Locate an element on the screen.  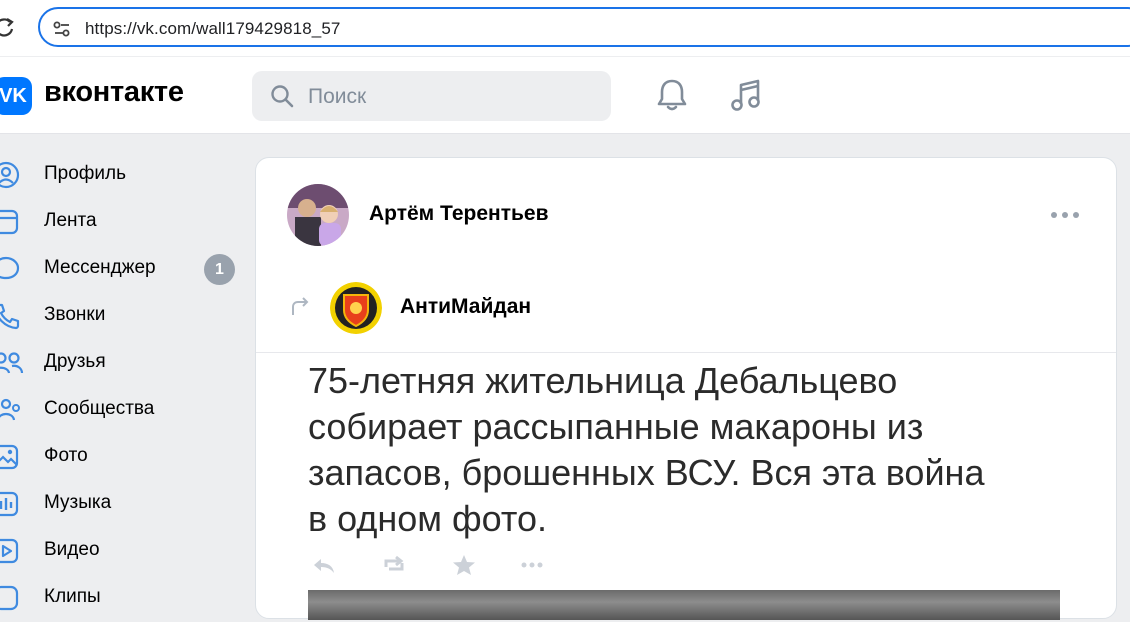
nav-item-messenger: Мессенджер 1 is located at coordinates (125, 269).